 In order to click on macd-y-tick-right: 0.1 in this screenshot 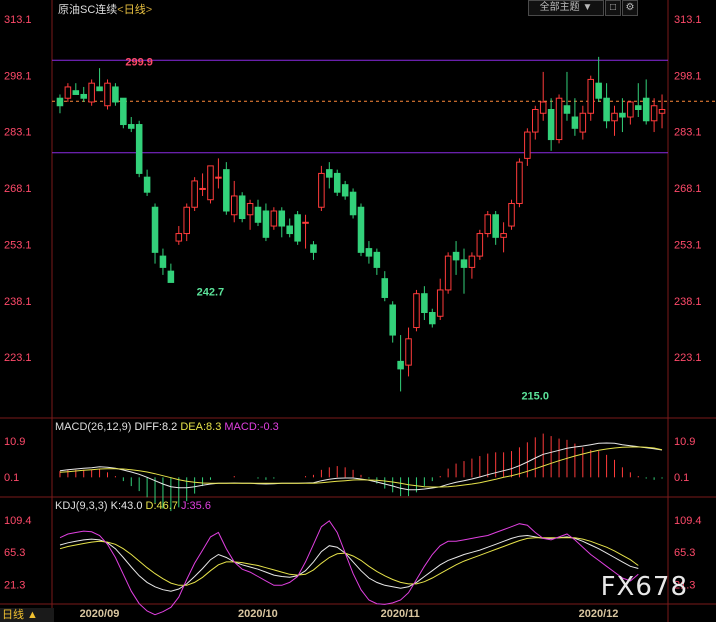, I will do `click(681, 478)`.